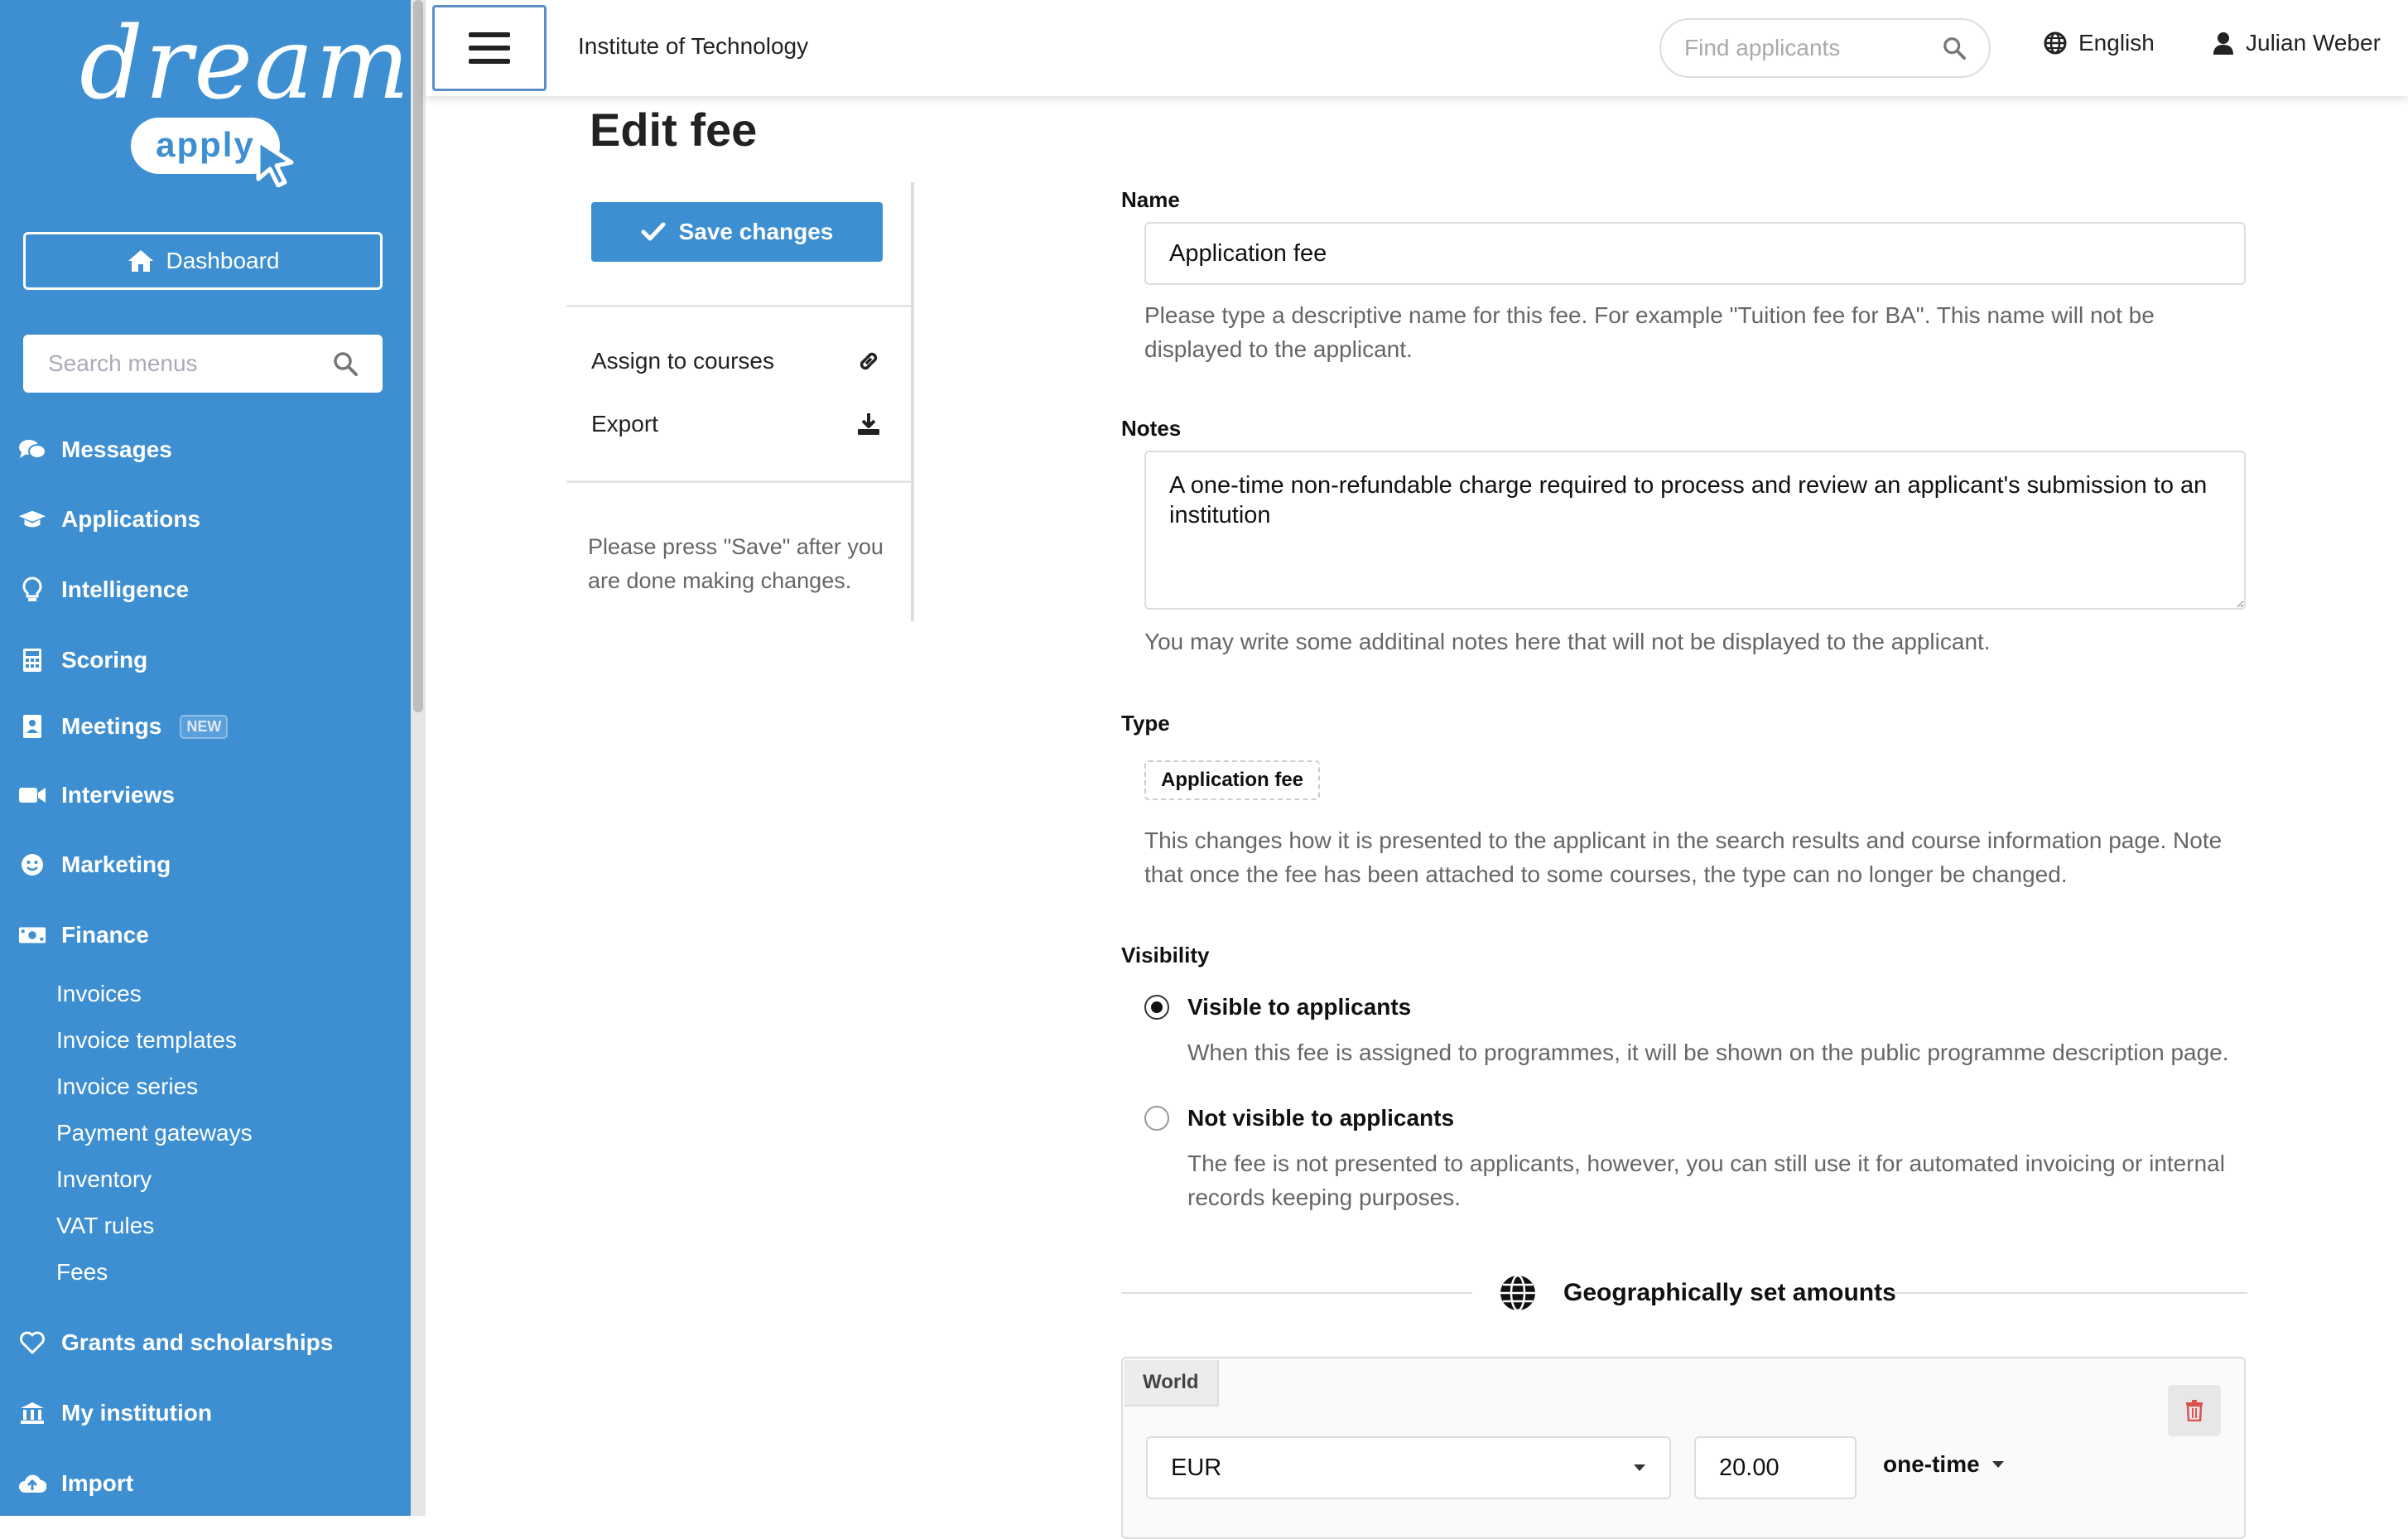 The image size is (2408, 1539). What do you see at coordinates (682, 361) in the screenshot?
I see `assign-to-courses-label: Assign to courses` at bounding box center [682, 361].